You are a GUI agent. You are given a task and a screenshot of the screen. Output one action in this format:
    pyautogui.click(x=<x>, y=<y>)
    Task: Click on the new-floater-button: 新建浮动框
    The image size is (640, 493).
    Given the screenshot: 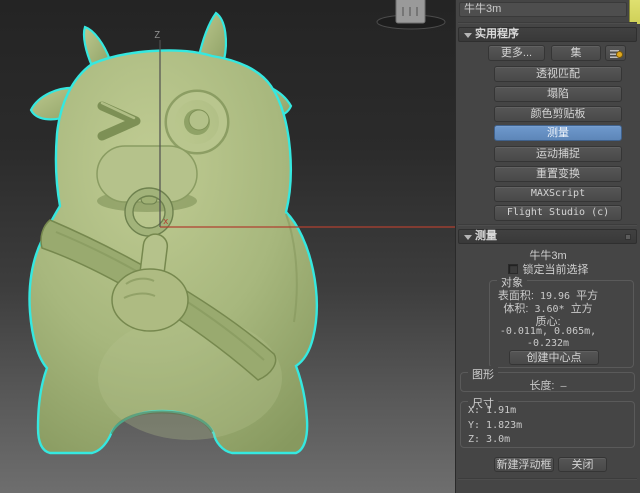 What is the action you would take?
    pyautogui.click(x=524, y=464)
    